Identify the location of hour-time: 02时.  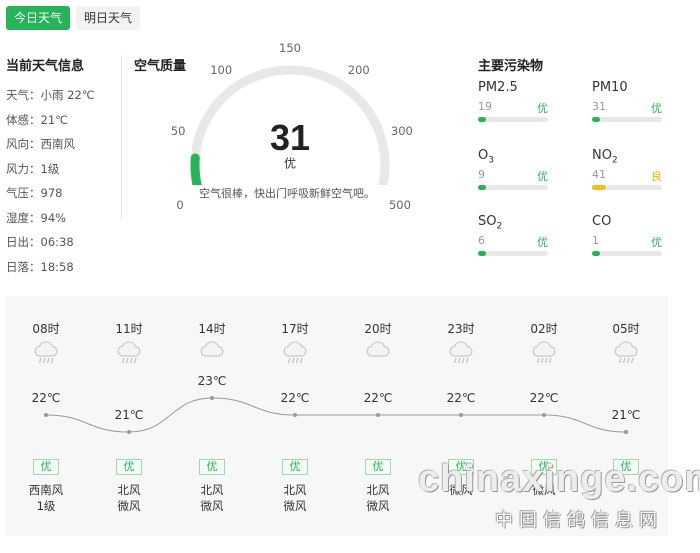
(544, 329).